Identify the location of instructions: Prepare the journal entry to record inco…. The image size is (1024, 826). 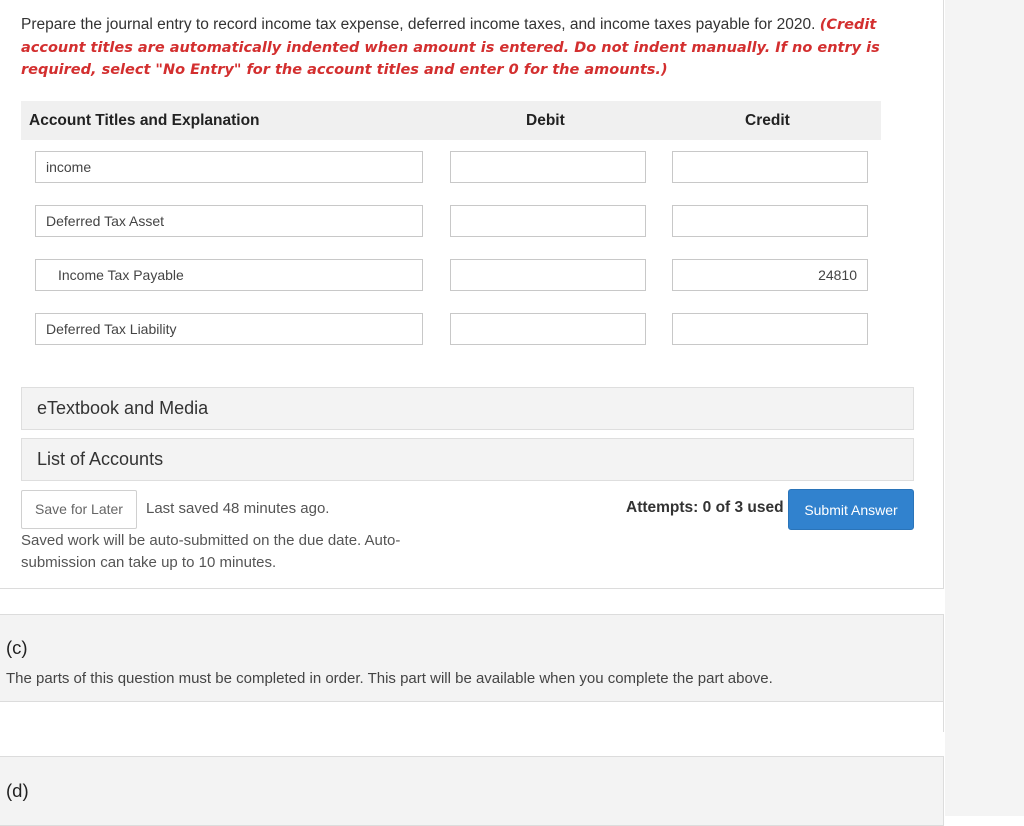
(461, 48).